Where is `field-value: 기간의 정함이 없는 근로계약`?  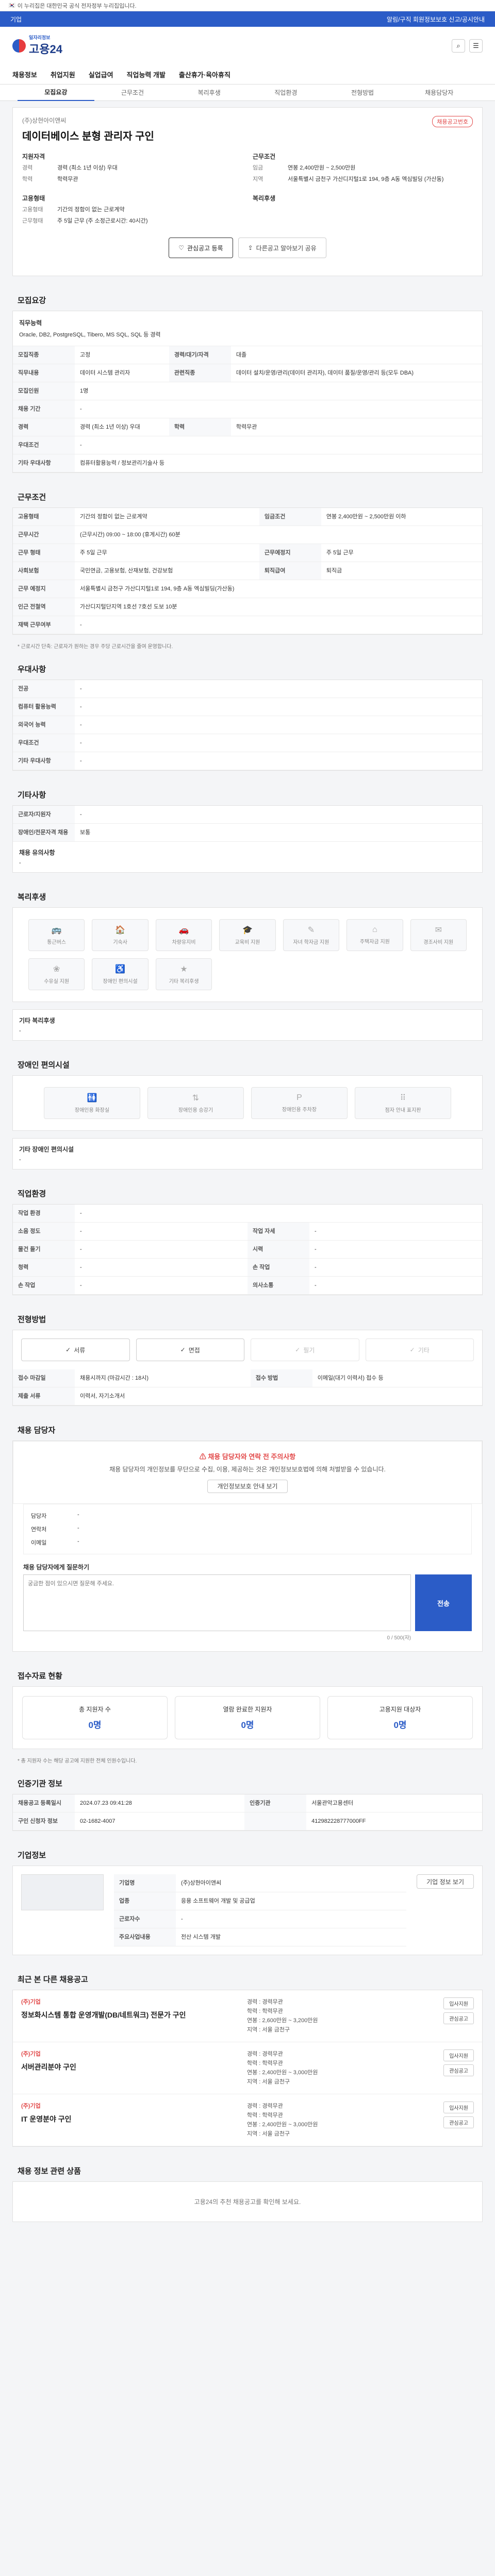 field-value: 기간의 정함이 없는 근로계약 is located at coordinates (167, 517).